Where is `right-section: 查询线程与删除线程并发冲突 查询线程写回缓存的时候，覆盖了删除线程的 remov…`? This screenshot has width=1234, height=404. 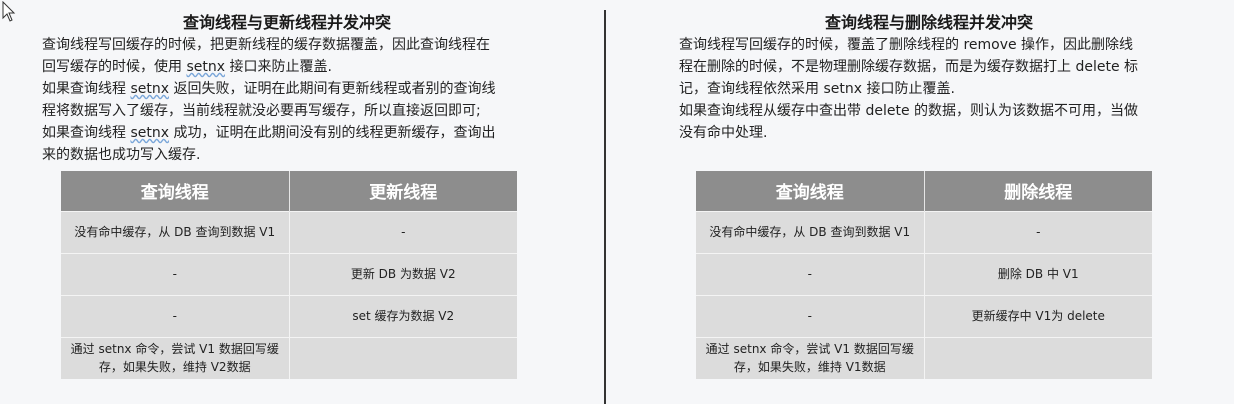 right-section: 查询线程与删除线程并发冲突 查询线程写回缓存的时候，覆盖了删除线程的 remov… is located at coordinates (929, 78).